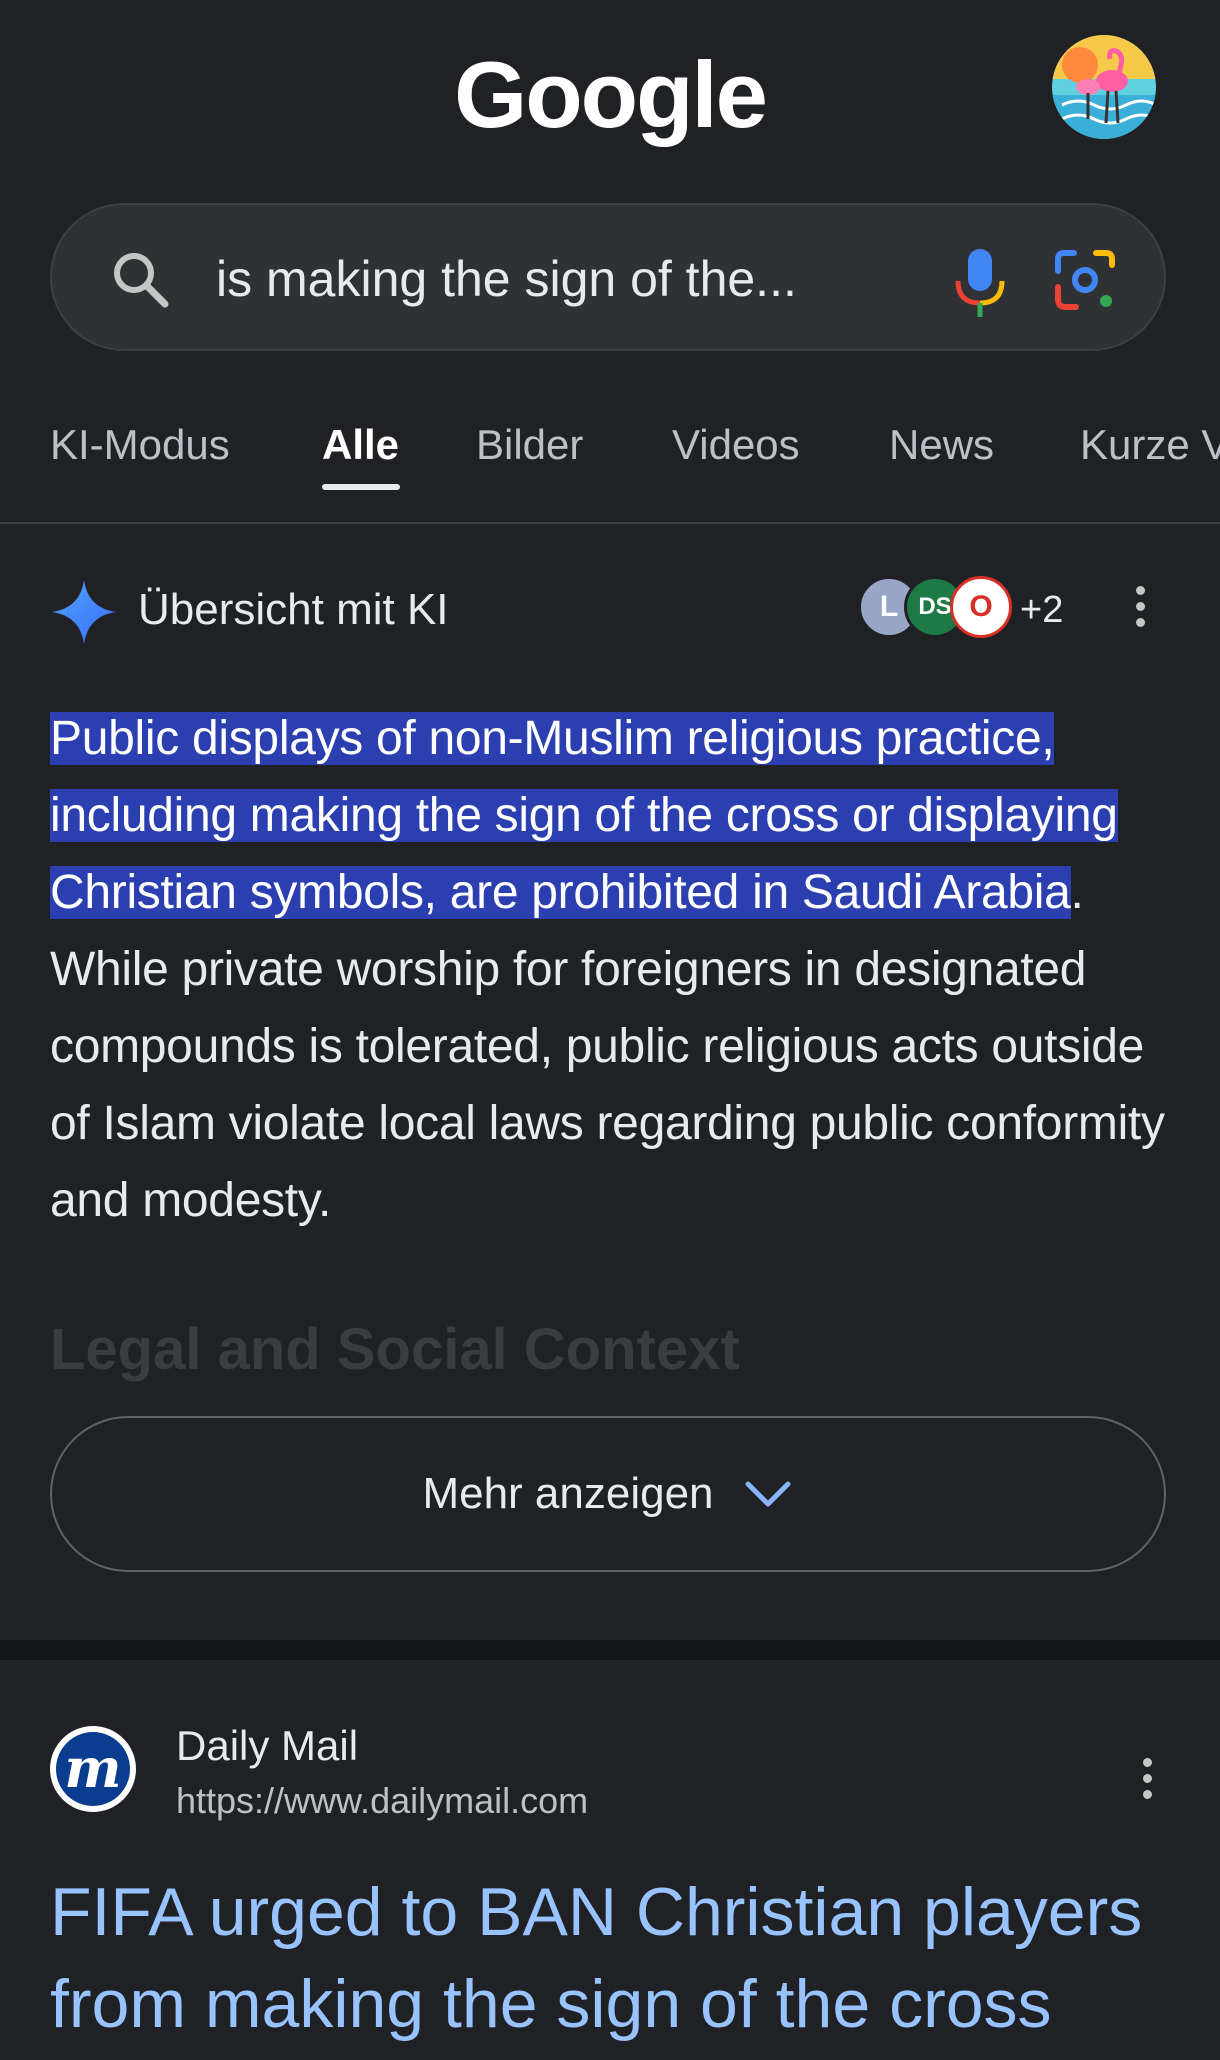  Describe the element at coordinates (84, 612) in the screenshot. I see `ai-sparkle-icon` at that location.